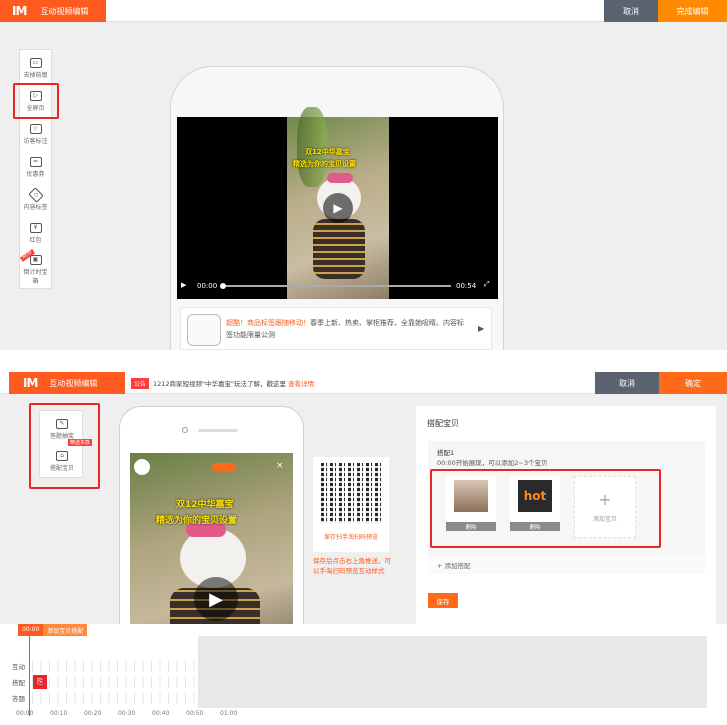 The height and width of the screenshot is (725, 727). I want to click on fullscreen-icon: ⤢, so click(487, 284).